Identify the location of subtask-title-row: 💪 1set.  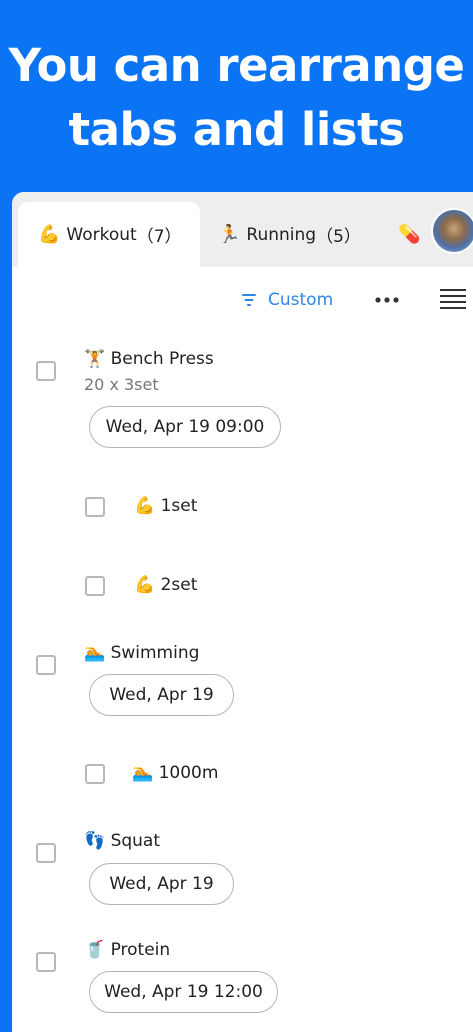
(165, 506).